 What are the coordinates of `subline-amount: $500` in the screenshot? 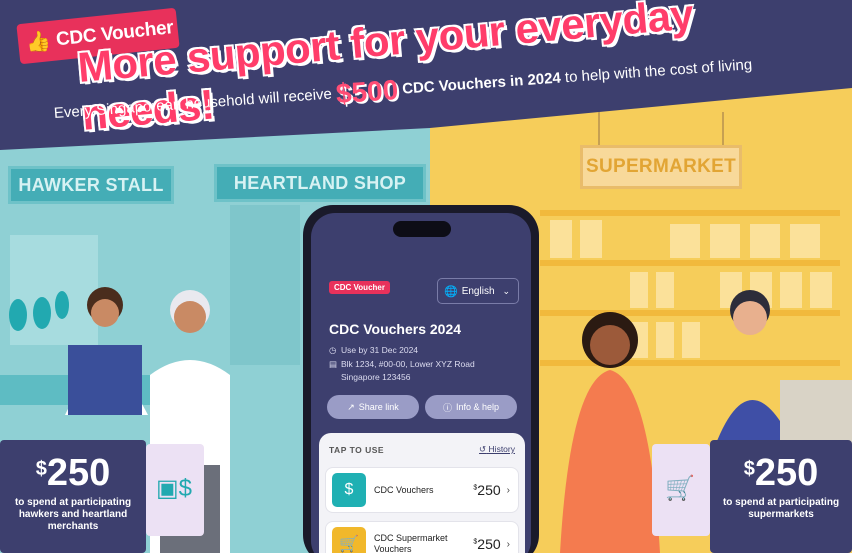 It's located at (367, 91).